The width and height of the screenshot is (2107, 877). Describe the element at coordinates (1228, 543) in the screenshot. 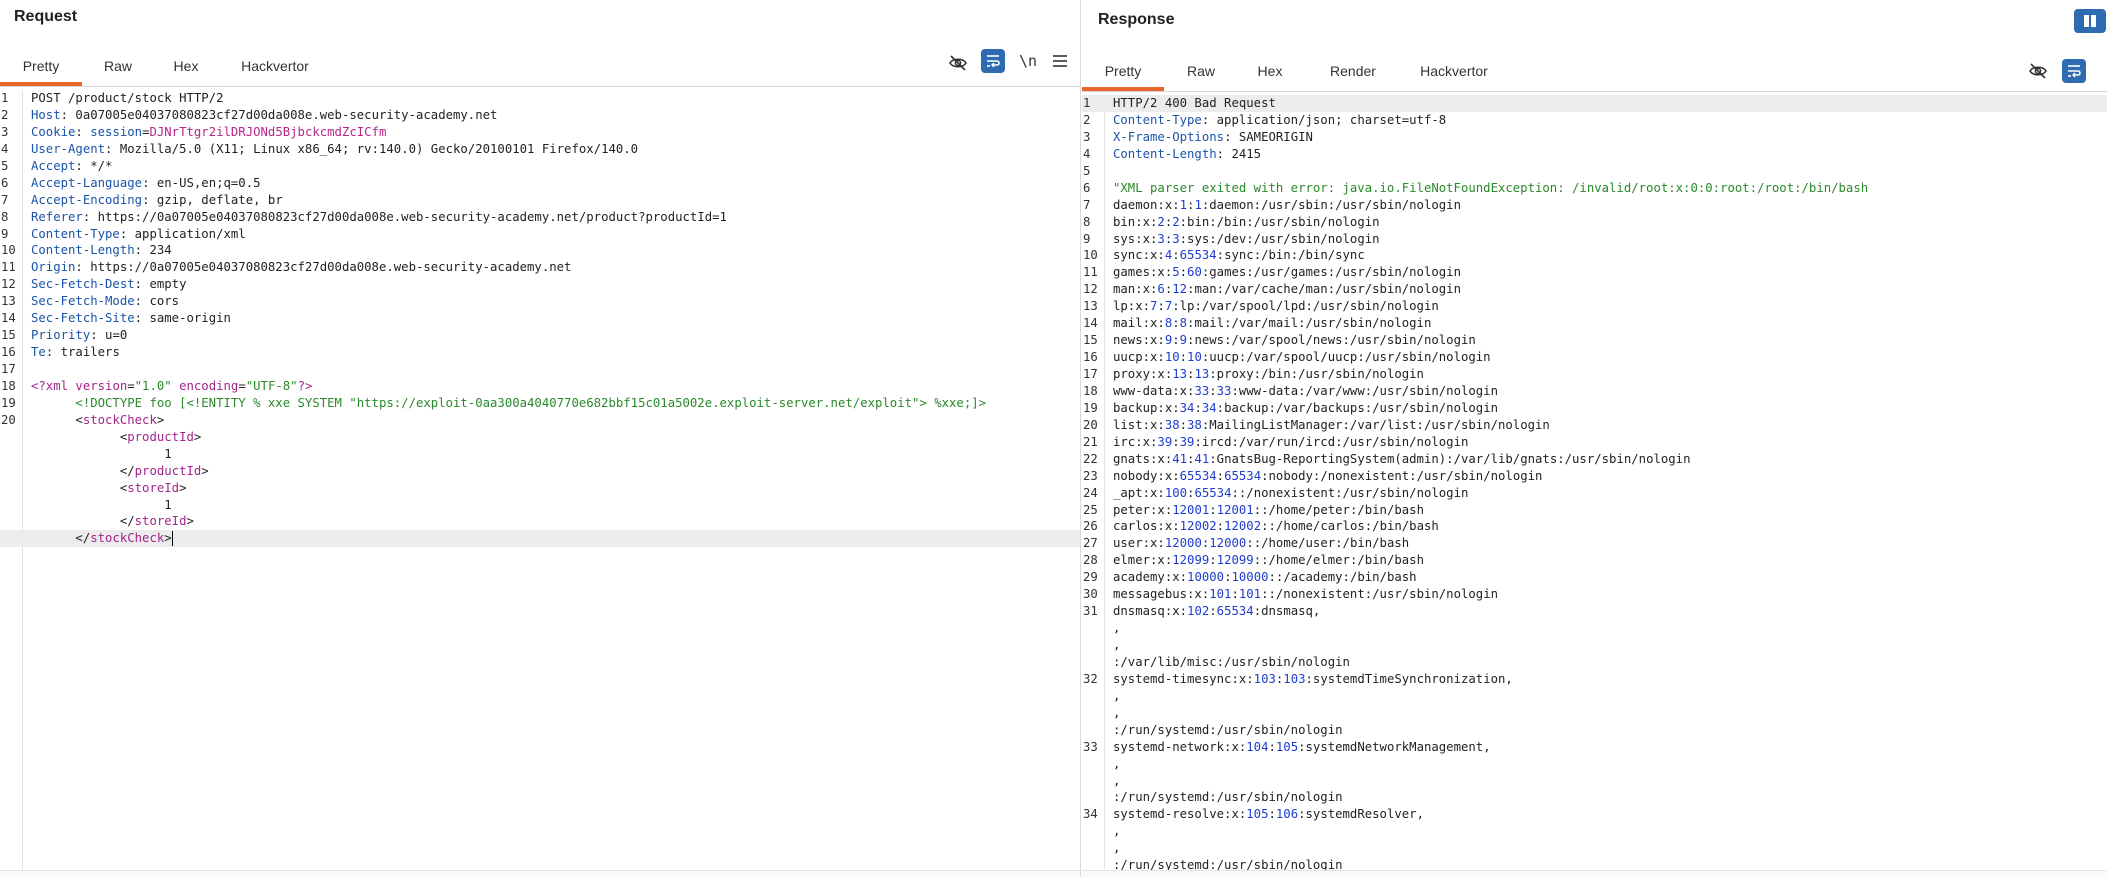

I see `code-token: 12000` at that location.